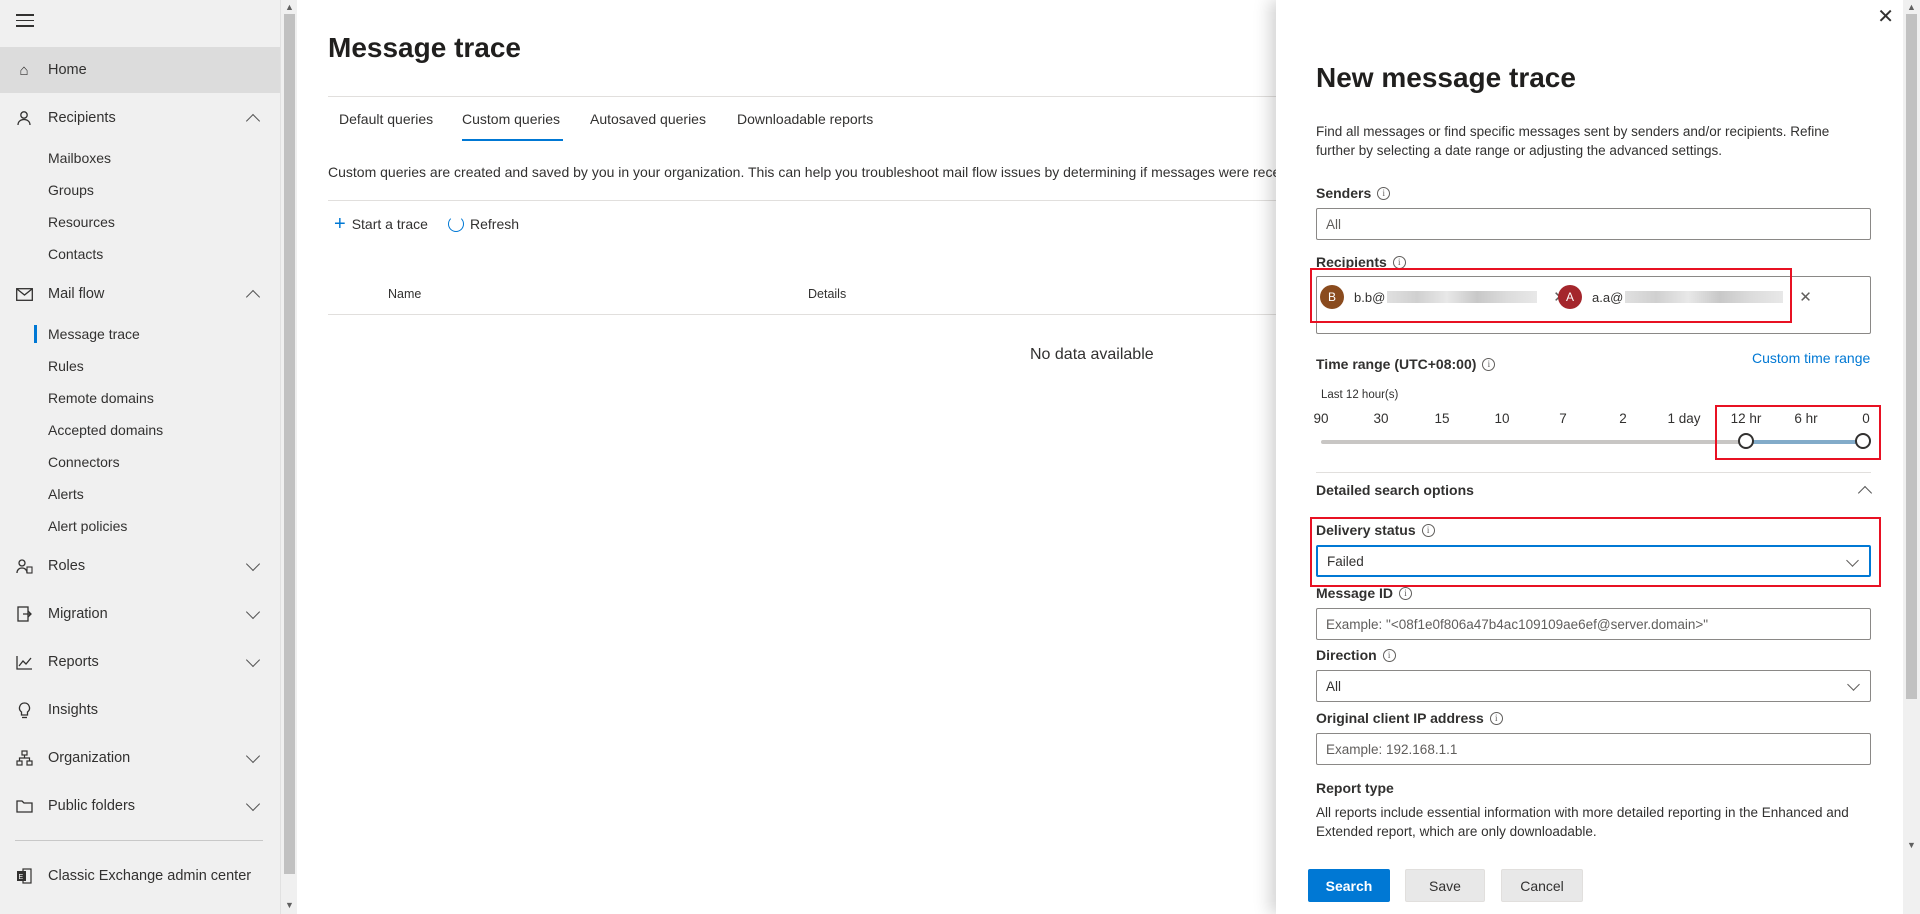 The height and width of the screenshot is (914, 1920). Describe the element at coordinates (495, 224) in the screenshot. I see `refresh-label: Refresh` at that location.